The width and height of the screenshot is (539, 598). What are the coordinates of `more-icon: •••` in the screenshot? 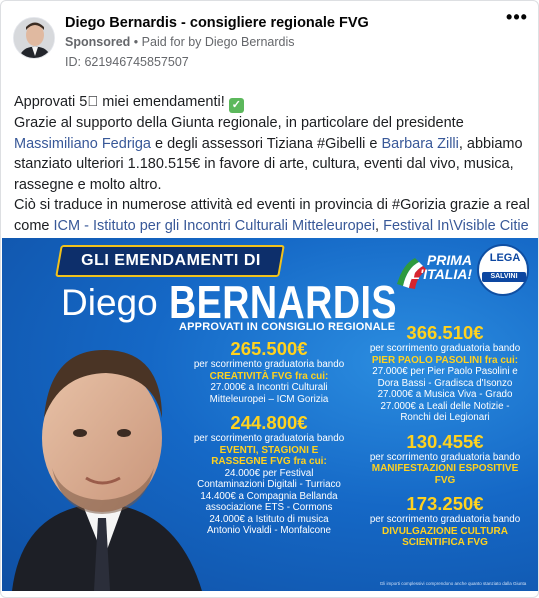 It's located at (517, 17).